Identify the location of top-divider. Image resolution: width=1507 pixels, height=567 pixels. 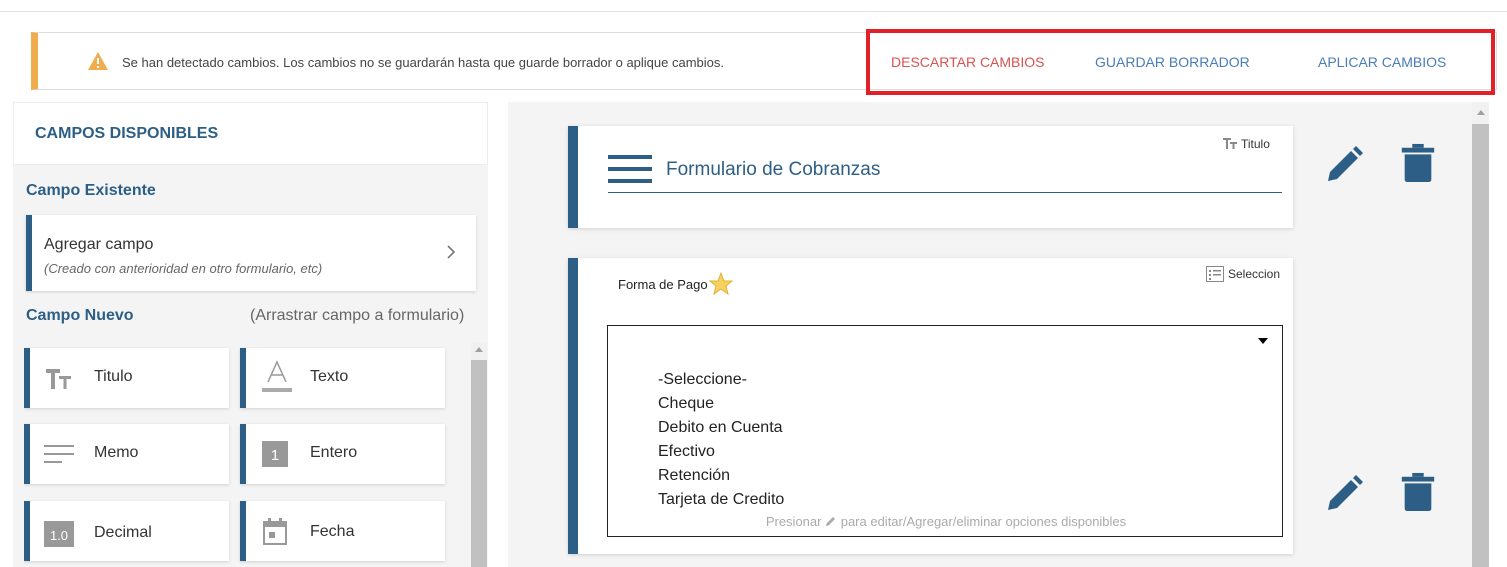
(753, 11).